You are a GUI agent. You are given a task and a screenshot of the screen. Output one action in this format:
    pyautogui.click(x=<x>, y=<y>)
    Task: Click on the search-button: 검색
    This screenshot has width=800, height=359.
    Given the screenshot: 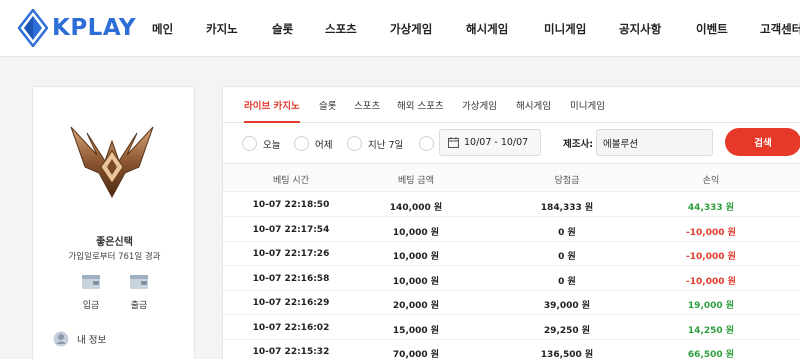 What is the action you would take?
    pyautogui.click(x=762, y=142)
    